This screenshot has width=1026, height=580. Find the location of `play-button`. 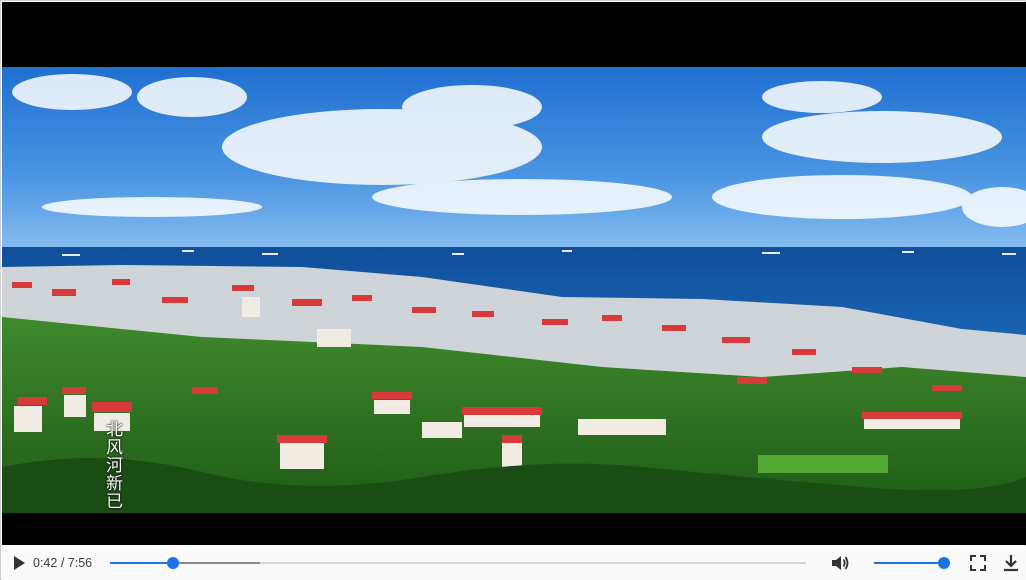

play-button is located at coordinates (19, 563).